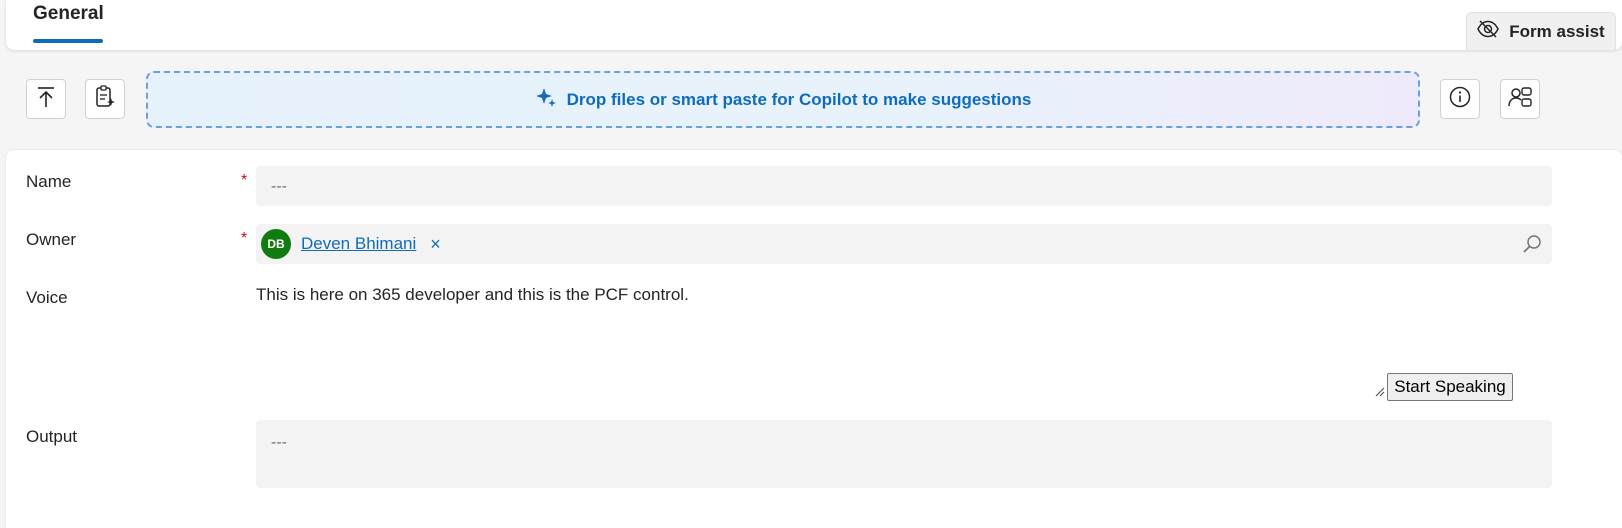  I want to click on owner-label: Owner, so click(51, 239).